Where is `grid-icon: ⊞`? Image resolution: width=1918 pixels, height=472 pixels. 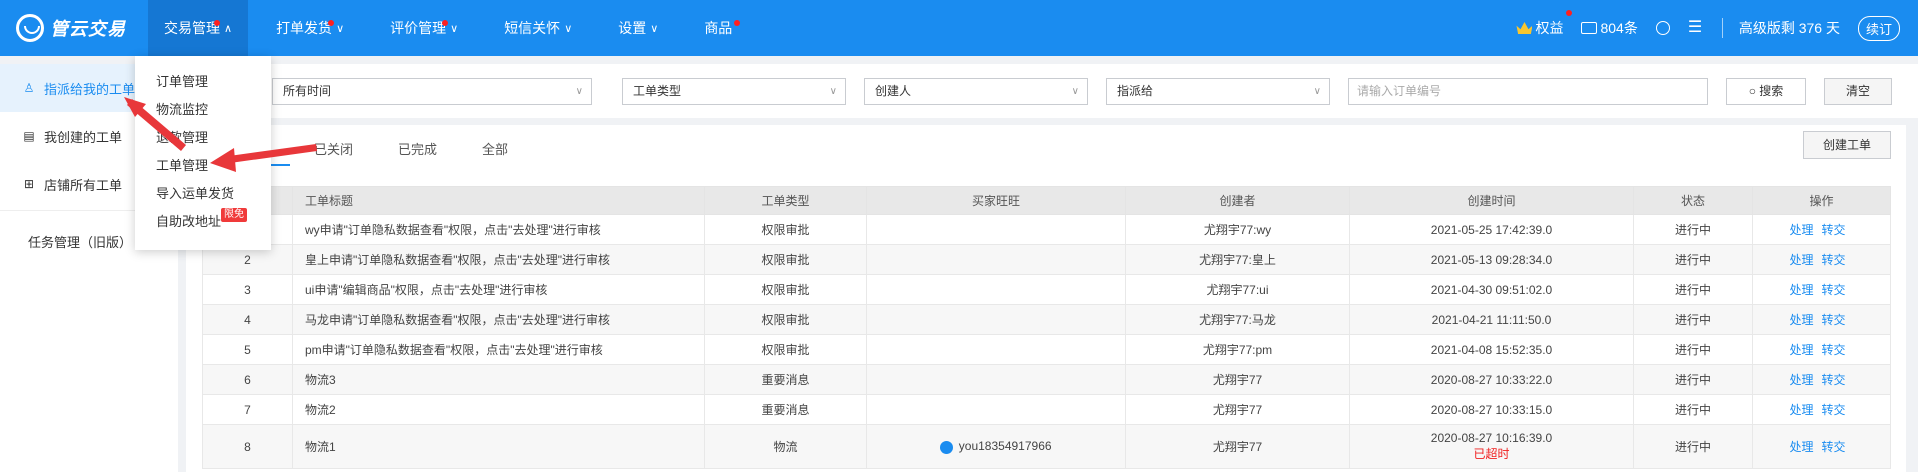 grid-icon: ⊞ is located at coordinates (29, 184).